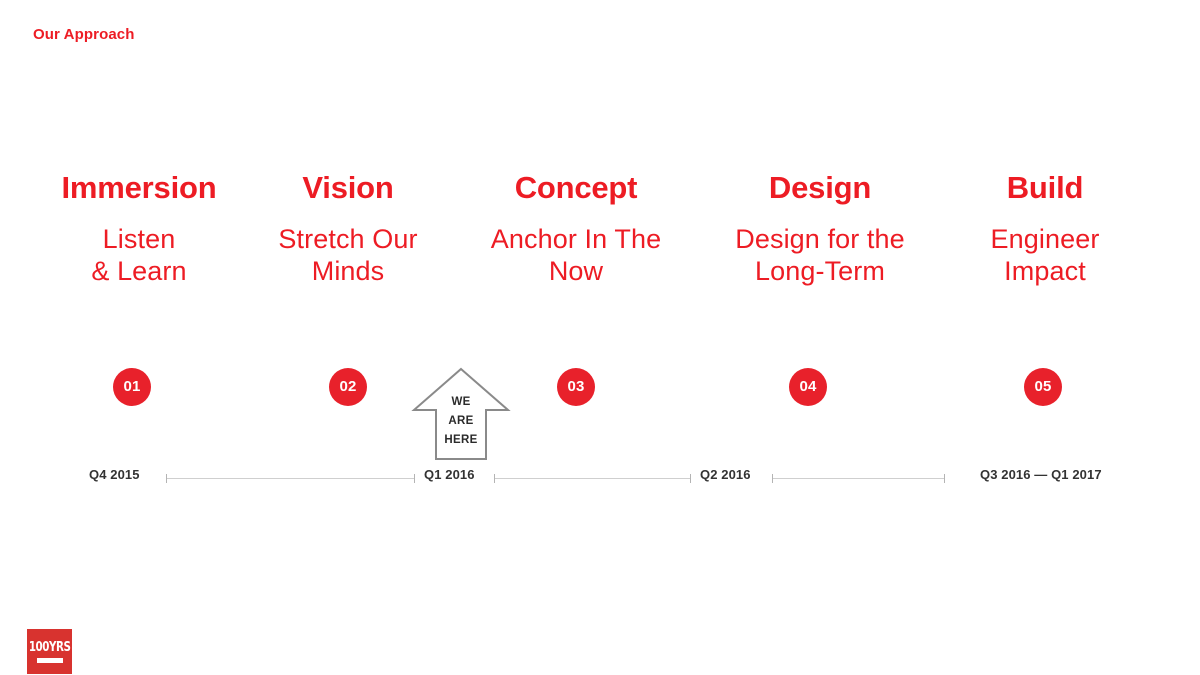 The image size is (1200, 675). Describe the element at coordinates (114, 474) in the screenshot. I see `timeline-label: Q4 2015` at that location.